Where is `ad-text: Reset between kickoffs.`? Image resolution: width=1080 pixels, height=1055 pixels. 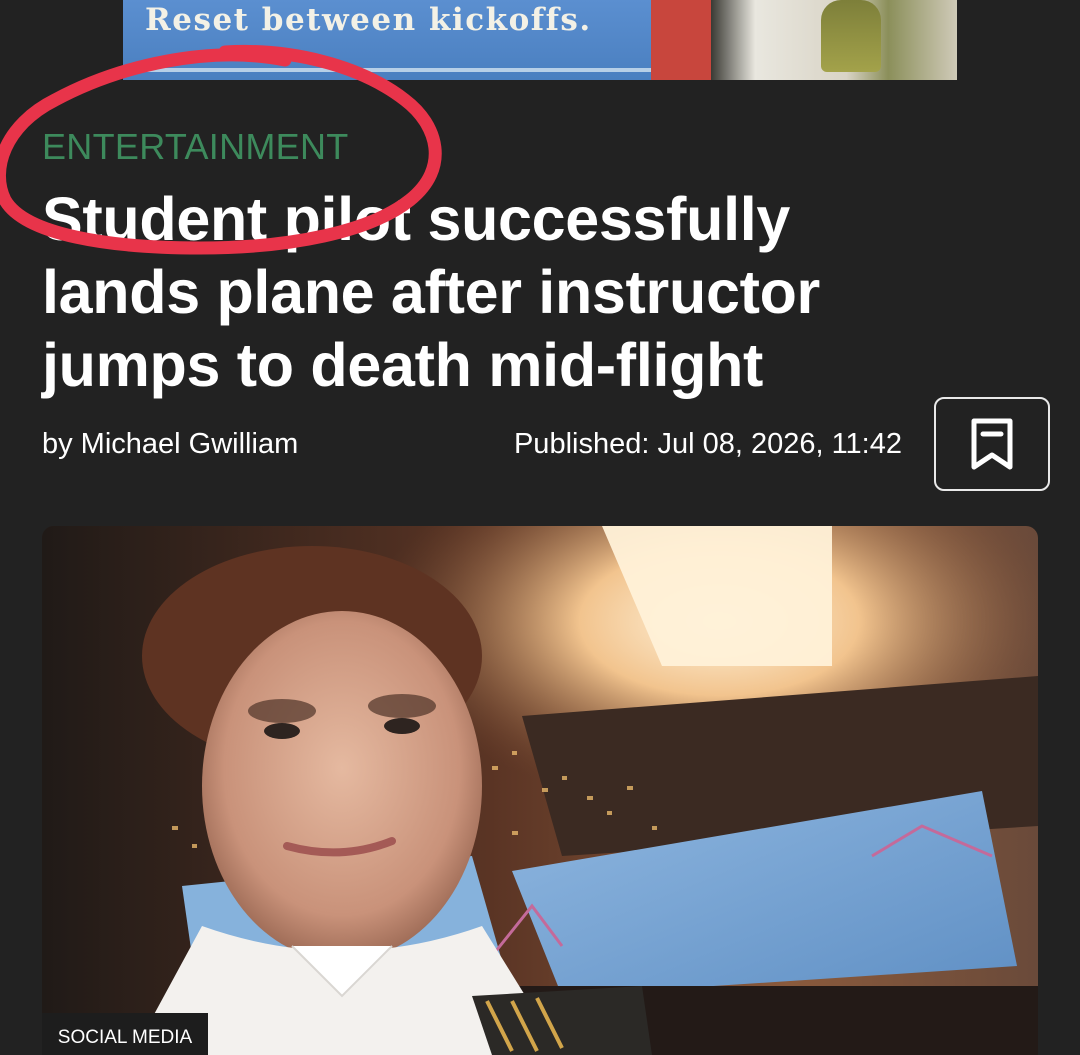
ad-text: Reset between kickoffs. is located at coordinates (368, 20).